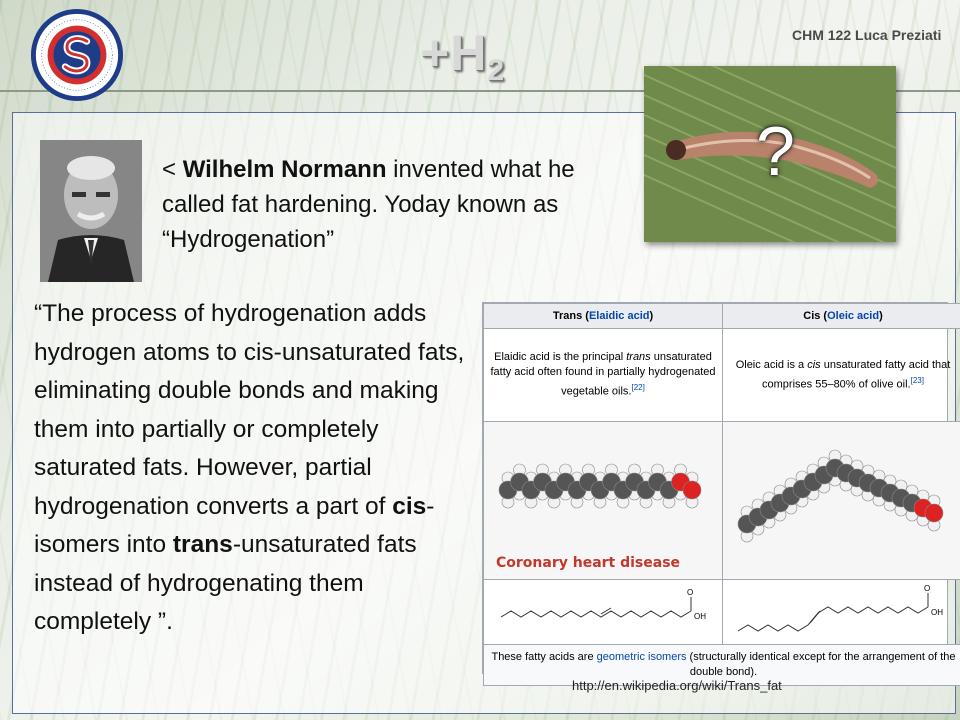 The width and height of the screenshot is (960, 720). I want to click on quote-trans: trans, so click(202, 544).